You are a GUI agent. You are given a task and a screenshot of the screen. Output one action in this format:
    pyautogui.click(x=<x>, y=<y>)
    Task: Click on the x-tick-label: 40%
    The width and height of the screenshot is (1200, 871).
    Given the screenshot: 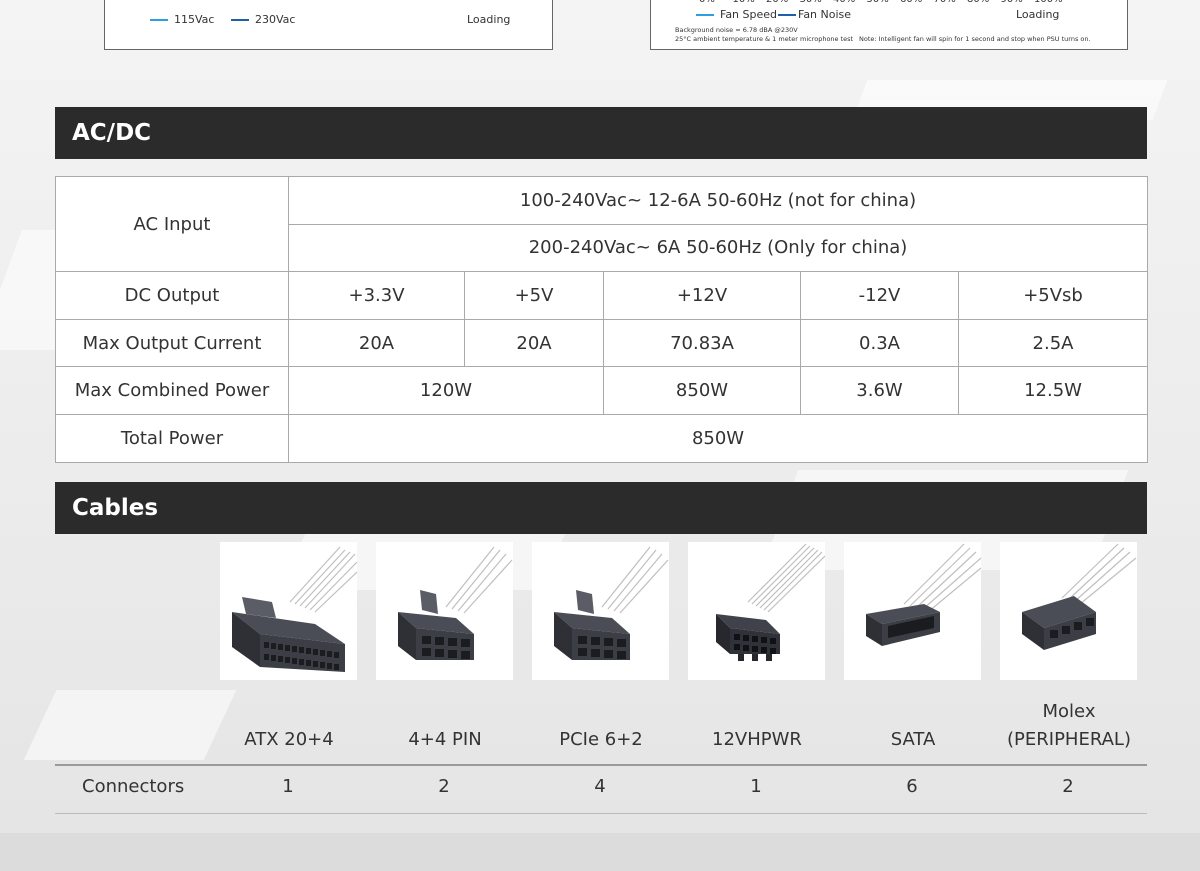 What is the action you would take?
    pyautogui.click(x=844, y=2)
    